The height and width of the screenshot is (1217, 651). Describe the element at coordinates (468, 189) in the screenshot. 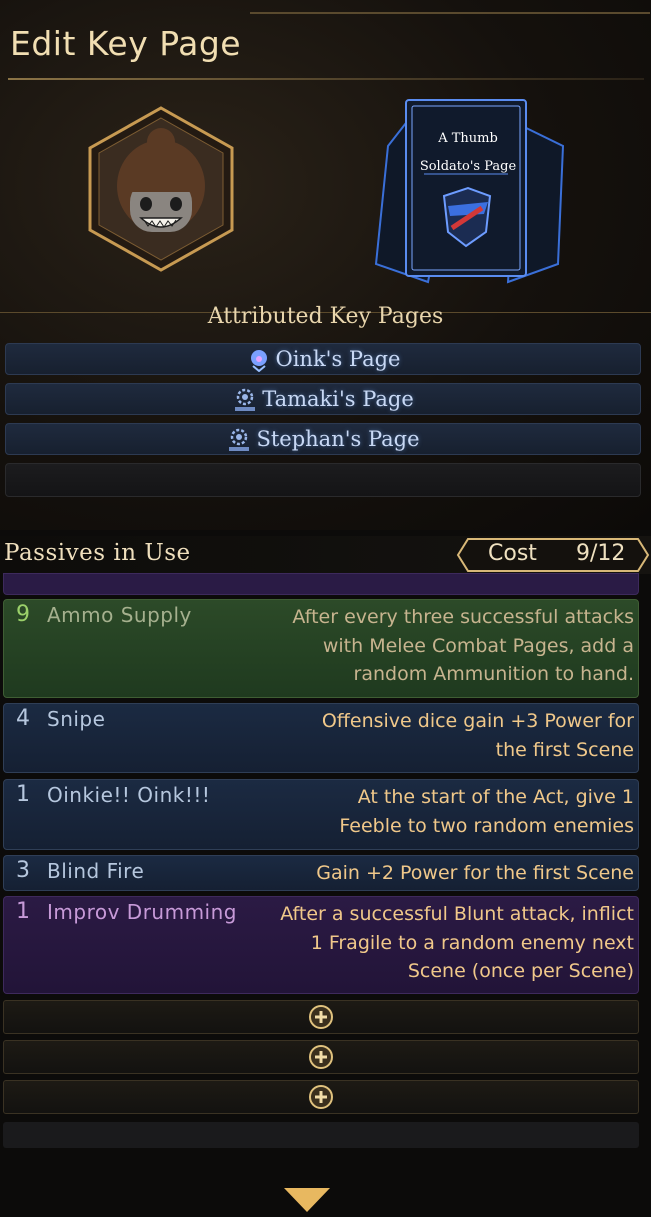

I see `key-page-card` at that location.